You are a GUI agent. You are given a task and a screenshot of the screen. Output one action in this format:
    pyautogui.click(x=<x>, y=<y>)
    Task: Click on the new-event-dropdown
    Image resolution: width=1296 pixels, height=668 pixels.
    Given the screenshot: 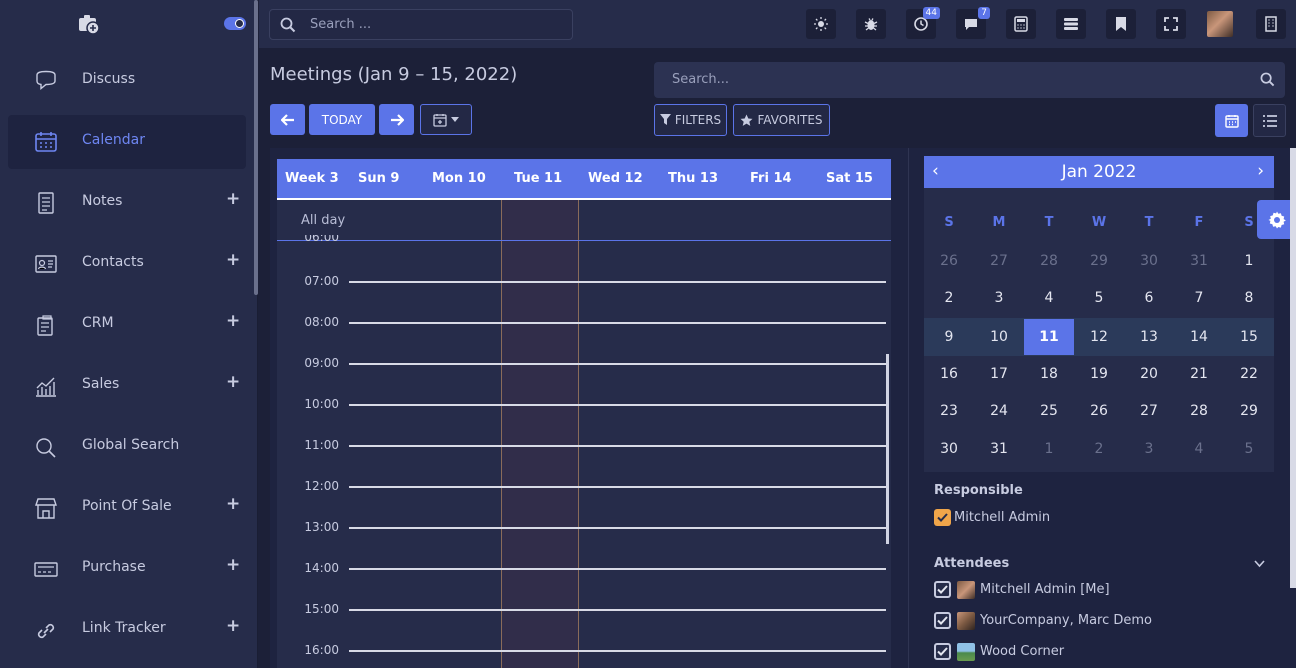 What is the action you would take?
    pyautogui.click(x=446, y=119)
    